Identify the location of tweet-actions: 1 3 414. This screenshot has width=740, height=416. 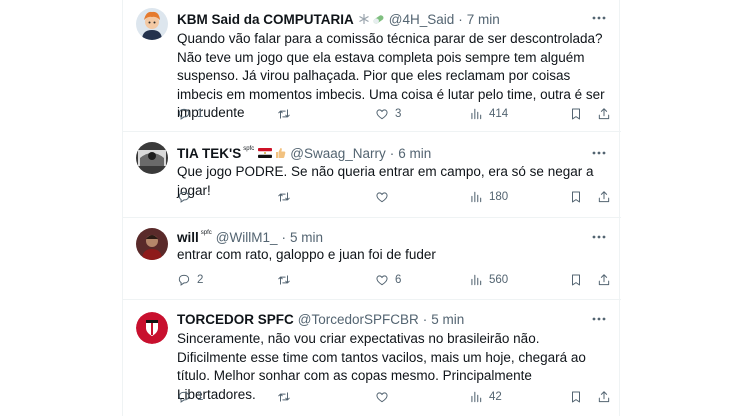
(393, 116).